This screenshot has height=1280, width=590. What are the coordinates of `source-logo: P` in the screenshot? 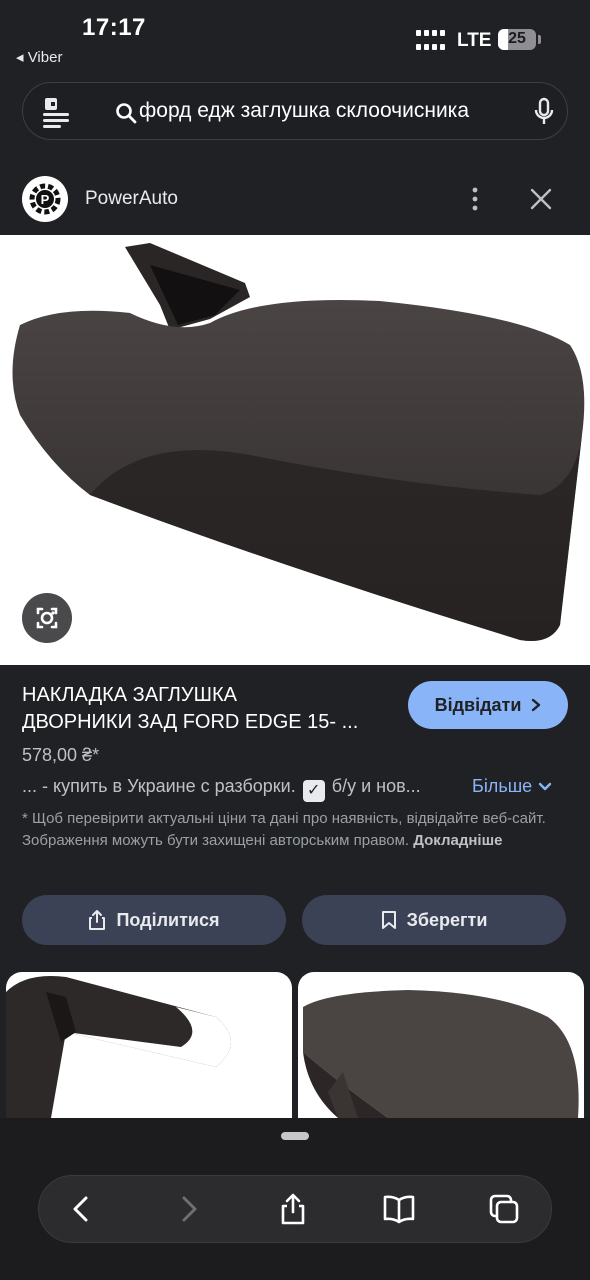 It's located at (45, 199).